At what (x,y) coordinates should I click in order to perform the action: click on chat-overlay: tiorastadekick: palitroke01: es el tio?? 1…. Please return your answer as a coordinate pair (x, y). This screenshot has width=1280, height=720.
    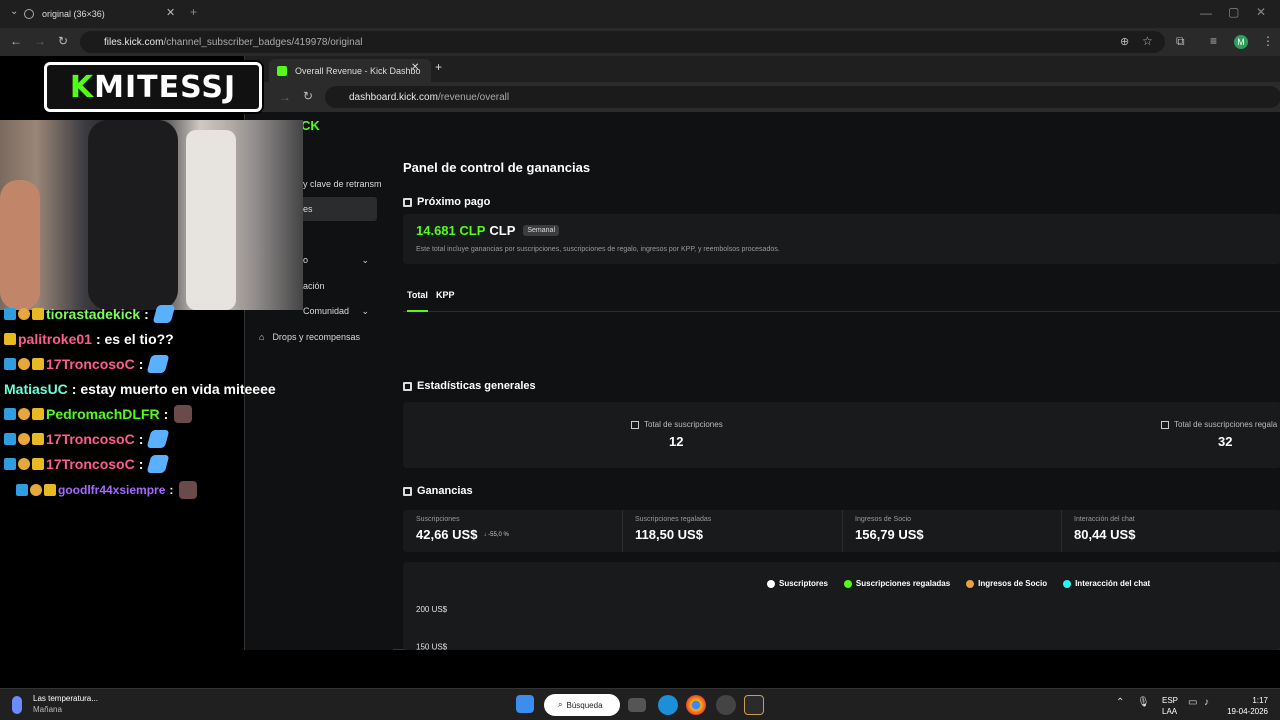
    Looking at the image, I should click on (138, 403).